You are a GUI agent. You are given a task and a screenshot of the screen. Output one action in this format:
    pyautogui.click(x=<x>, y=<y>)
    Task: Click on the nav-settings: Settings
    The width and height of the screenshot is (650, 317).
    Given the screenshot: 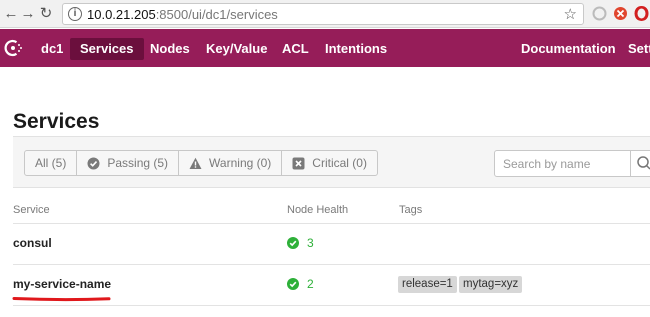 What is the action you would take?
    pyautogui.click(x=639, y=49)
    